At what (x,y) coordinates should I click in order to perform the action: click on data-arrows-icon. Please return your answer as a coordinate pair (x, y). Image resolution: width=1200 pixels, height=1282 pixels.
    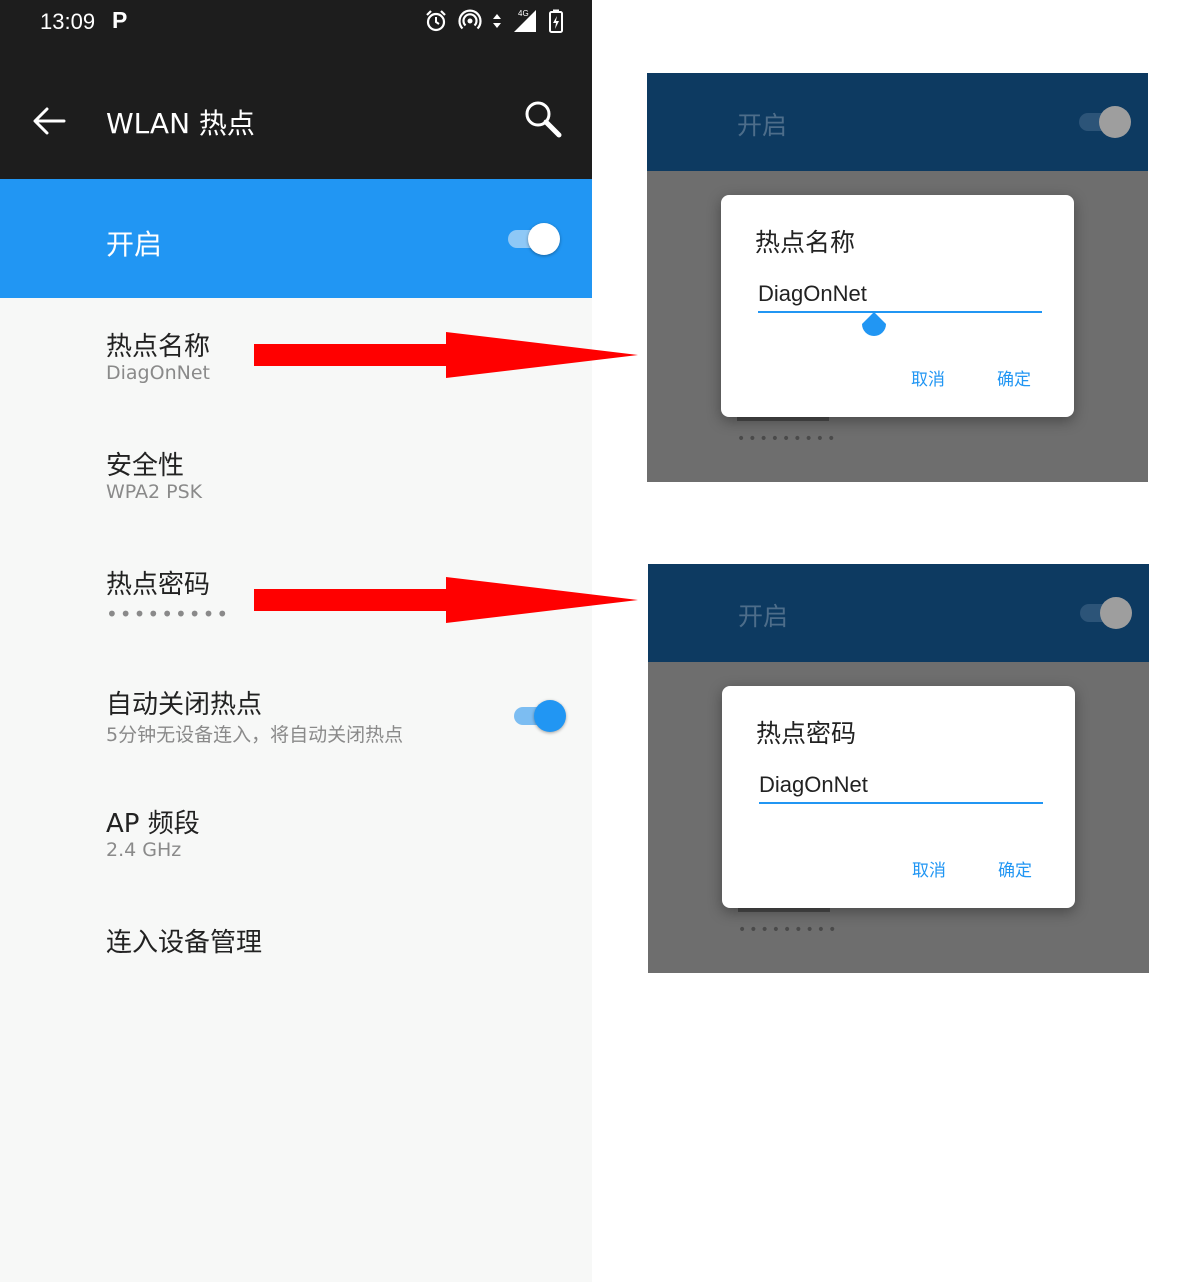
    Looking at the image, I should click on (497, 21).